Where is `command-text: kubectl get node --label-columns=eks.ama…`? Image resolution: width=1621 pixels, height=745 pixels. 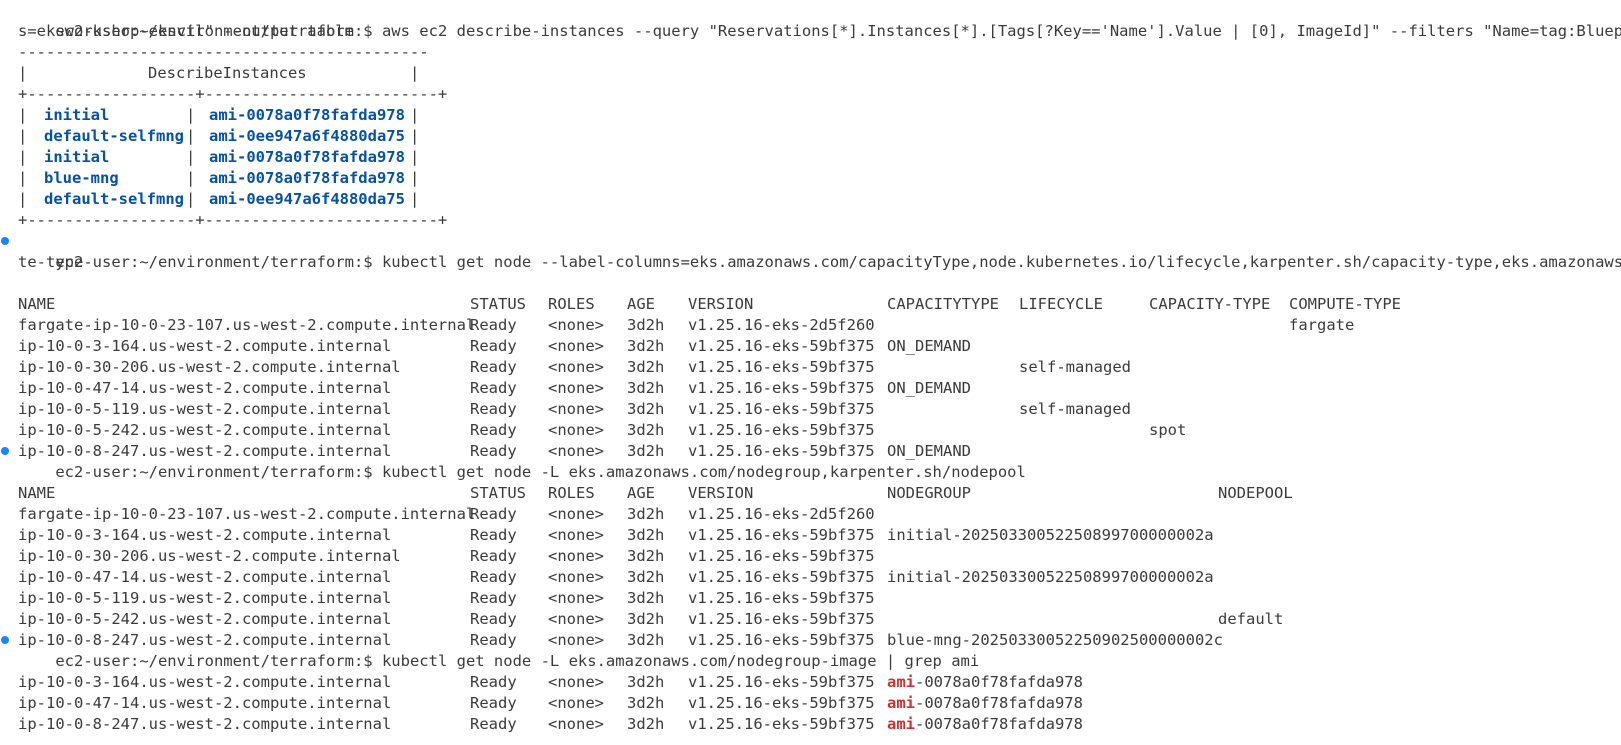
command-text: kubectl get node --label-columns=eks.ama… is located at coordinates (1001, 262).